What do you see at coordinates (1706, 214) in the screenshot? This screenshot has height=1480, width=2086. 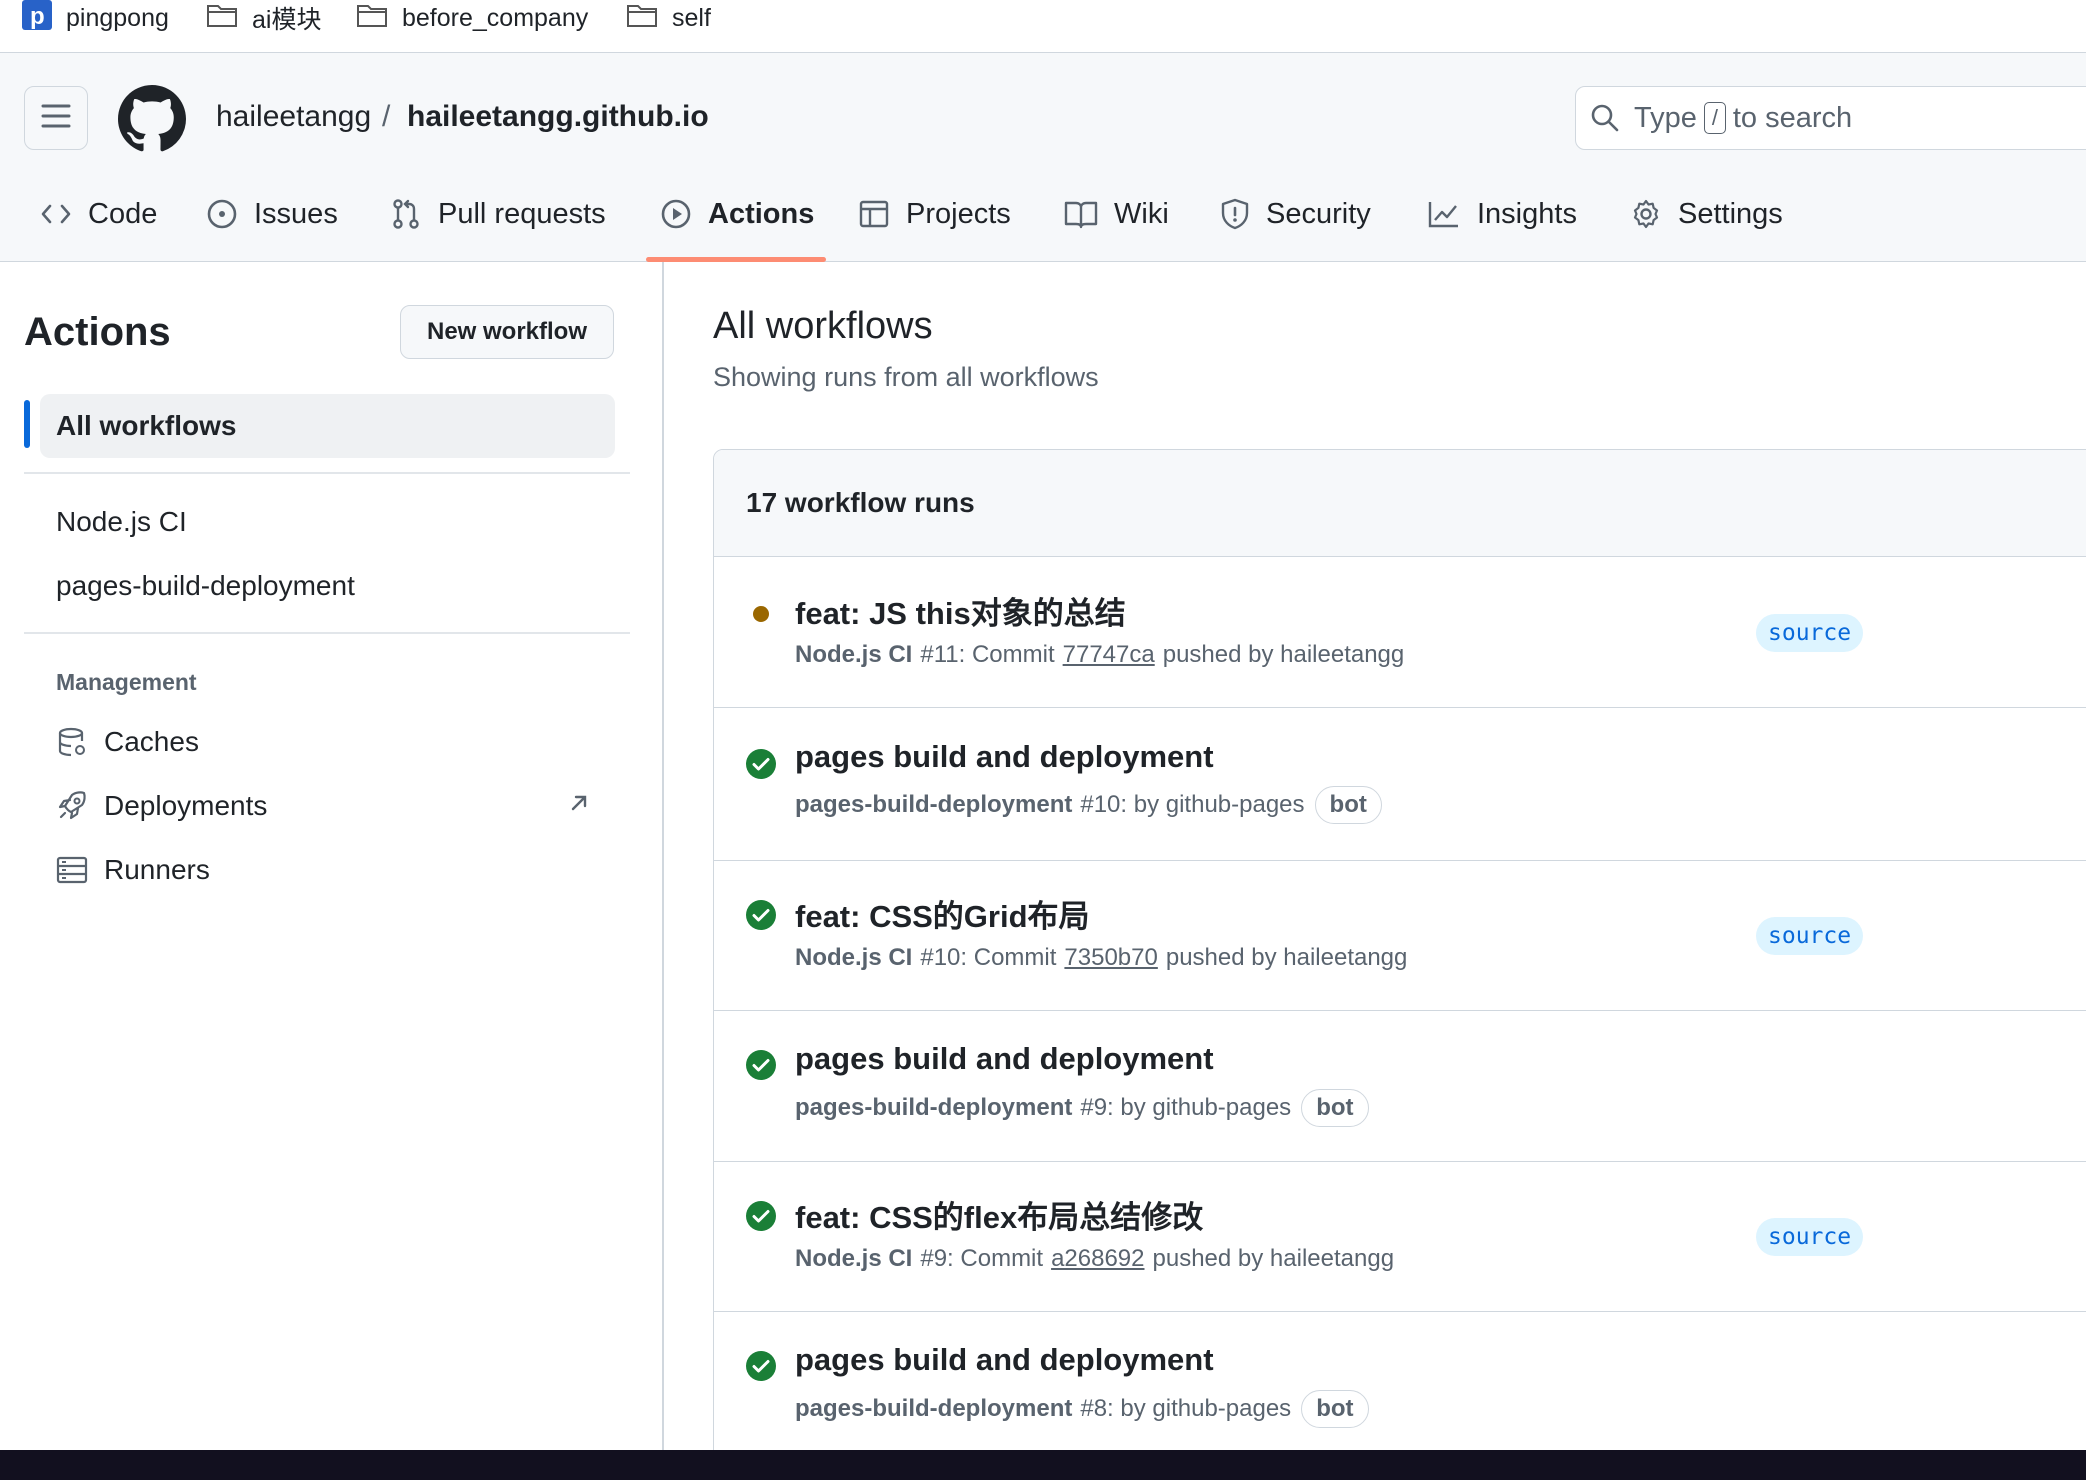 I see `tab-settings: Settings` at bounding box center [1706, 214].